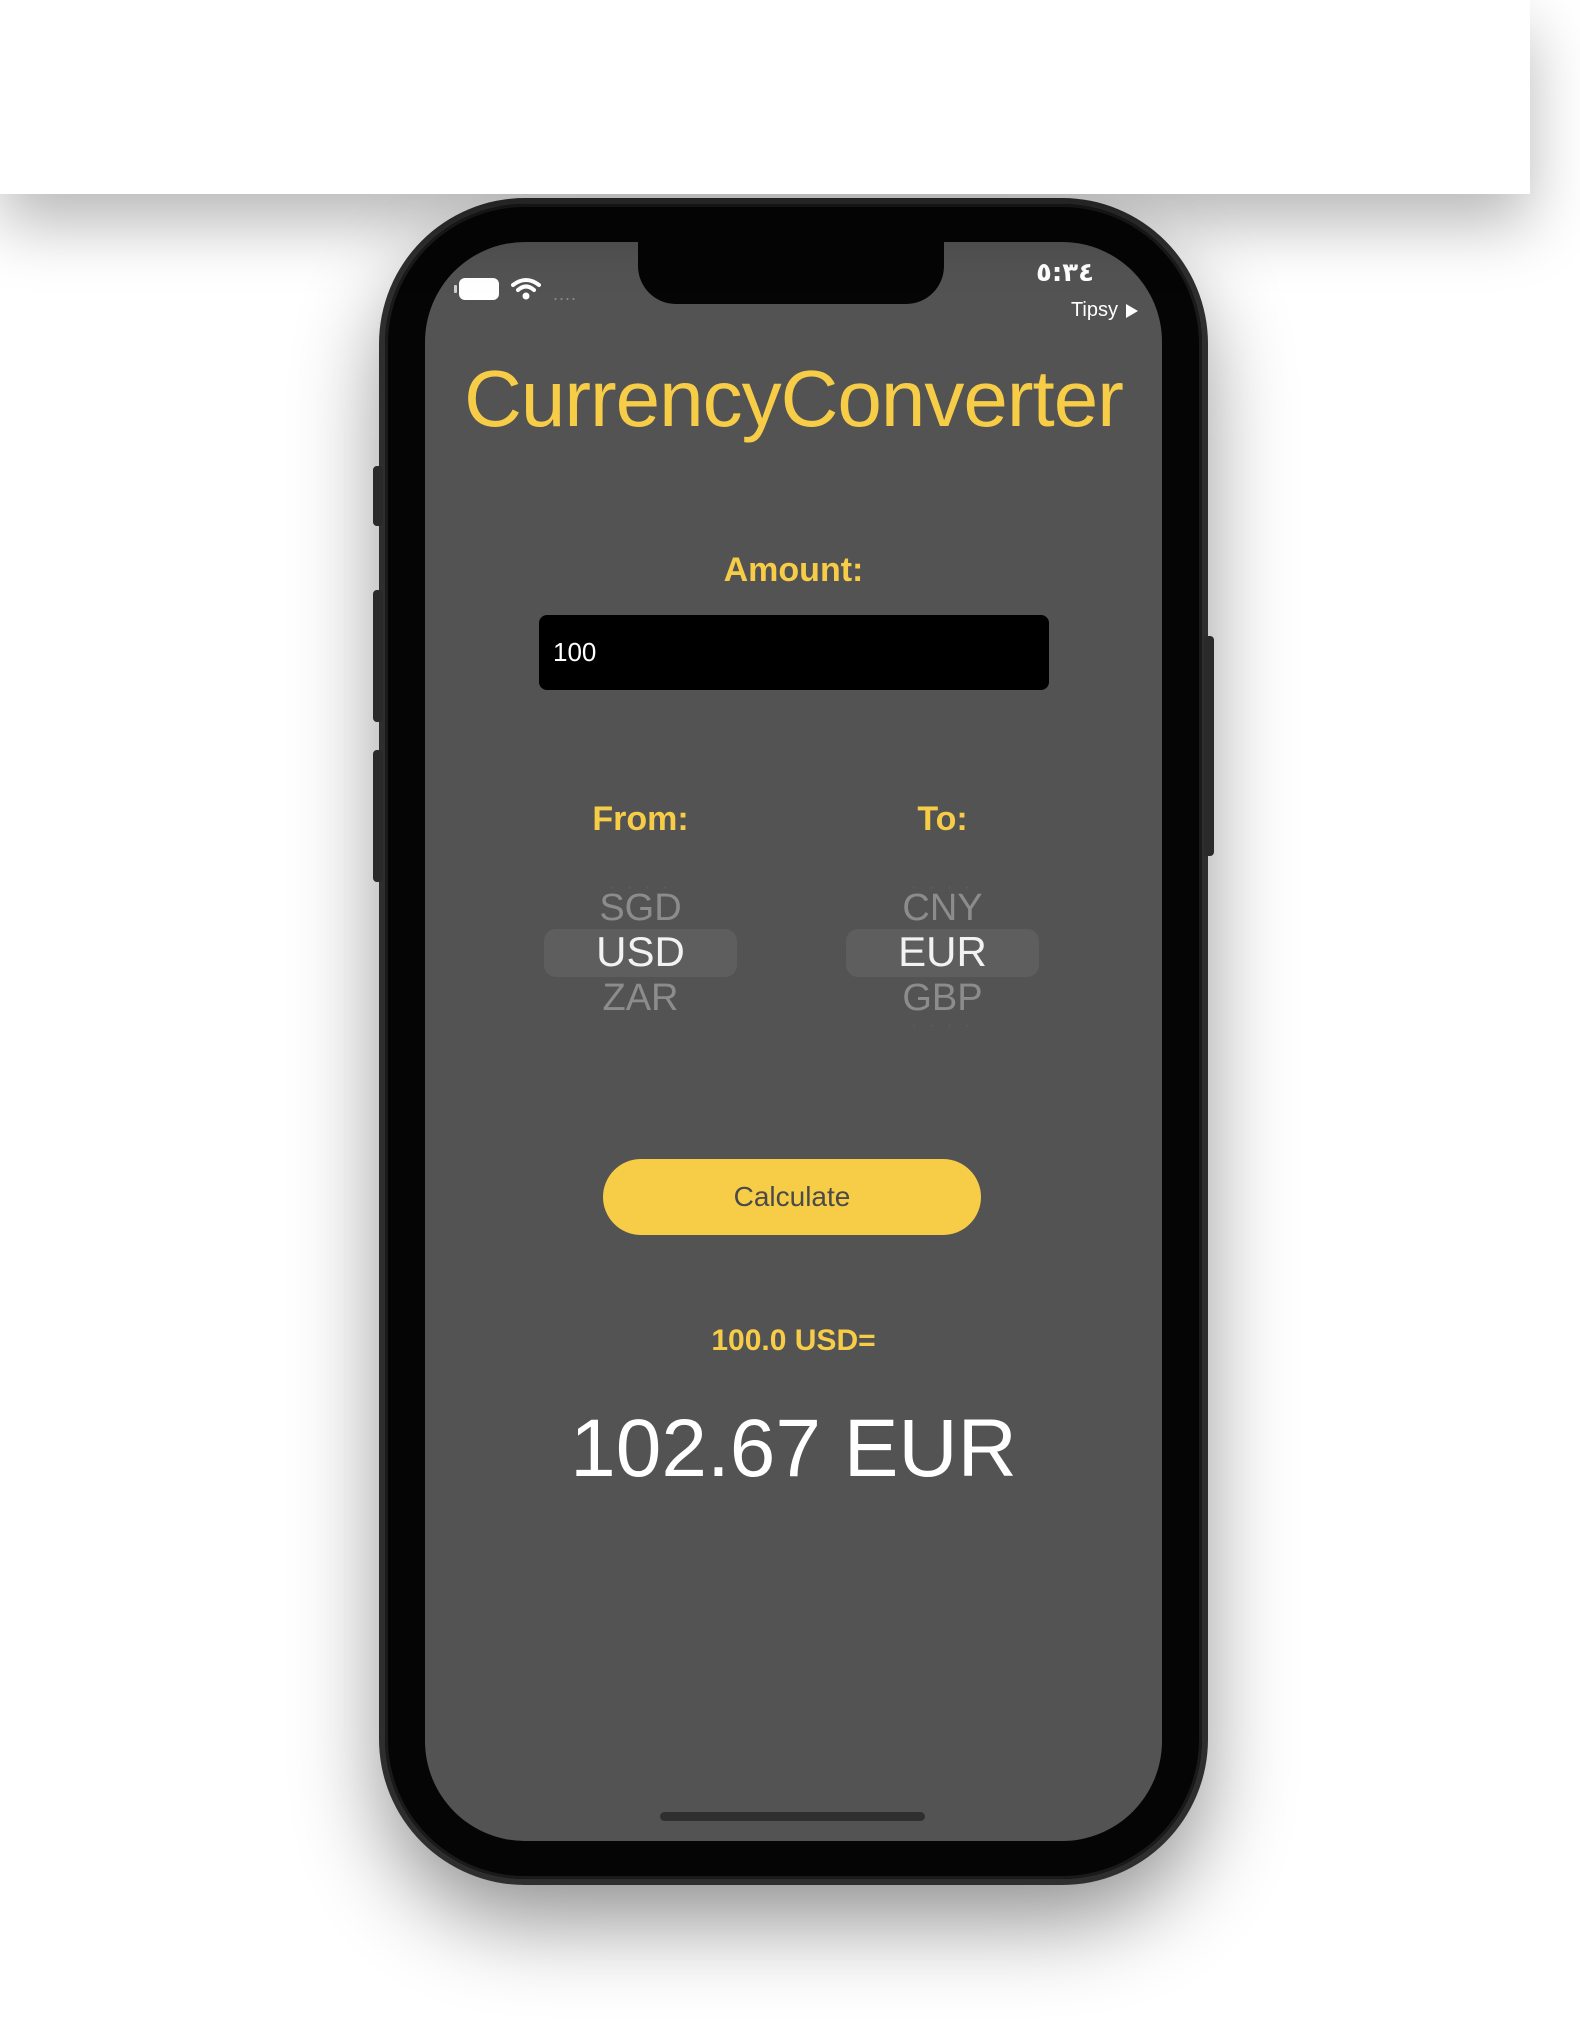 The image size is (1580, 2024). Describe the element at coordinates (942, 998) in the screenshot. I see `picker-option: GBP` at that location.